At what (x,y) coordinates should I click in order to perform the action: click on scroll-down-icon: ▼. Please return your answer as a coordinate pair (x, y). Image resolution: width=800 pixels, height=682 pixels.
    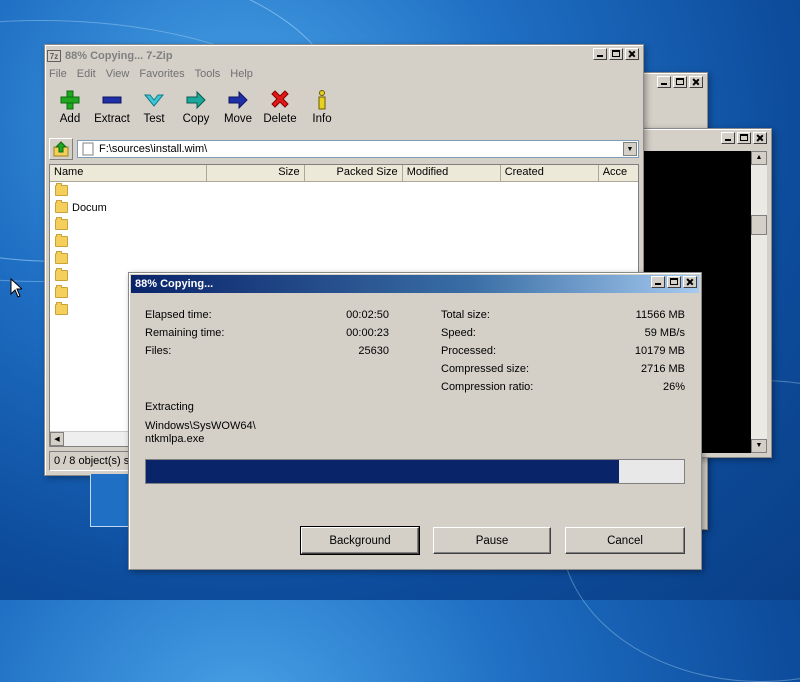
    Looking at the image, I should click on (759, 446).